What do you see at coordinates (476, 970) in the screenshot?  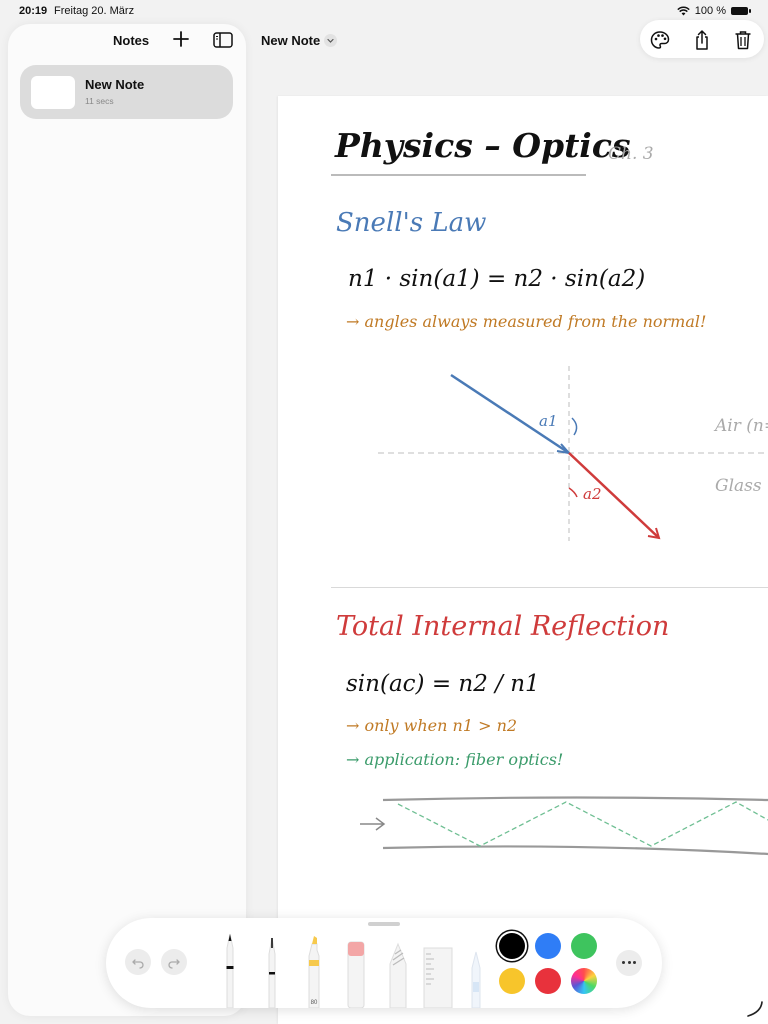 I see `marker-tool-partial` at bounding box center [476, 970].